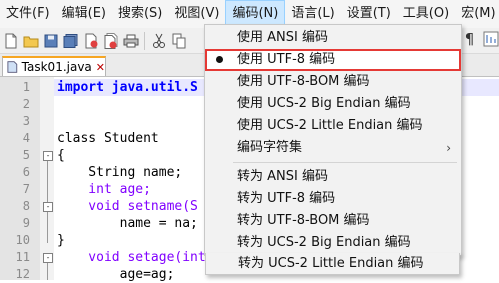 This screenshot has width=499, height=283. What do you see at coordinates (100, 67) in the screenshot?
I see `tab-close-icon: ✕` at bounding box center [100, 67].